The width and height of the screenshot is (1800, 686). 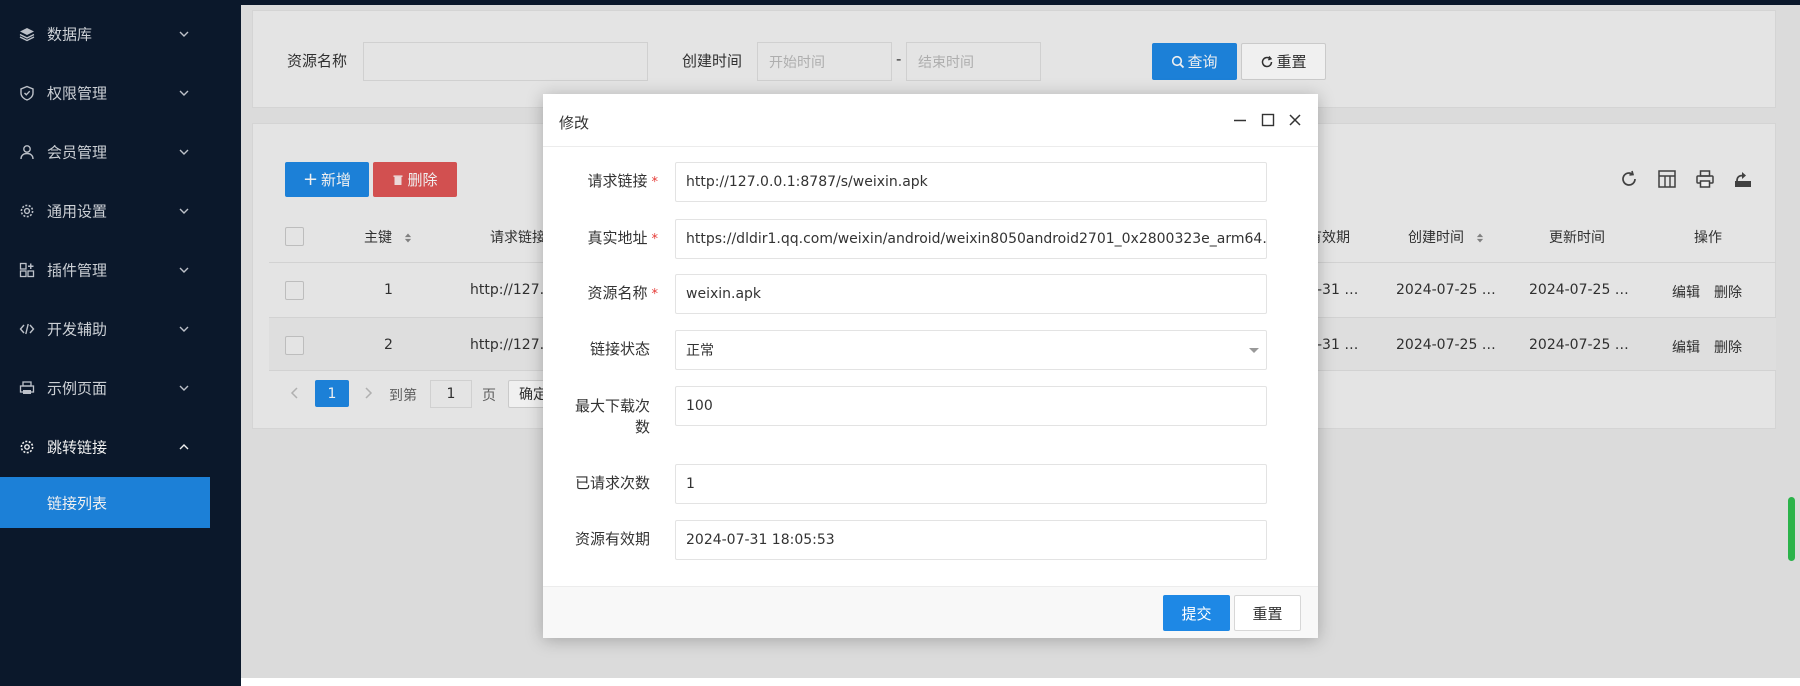 I want to click on dropdown-arrow-icon, so click(x=1254, y=350).